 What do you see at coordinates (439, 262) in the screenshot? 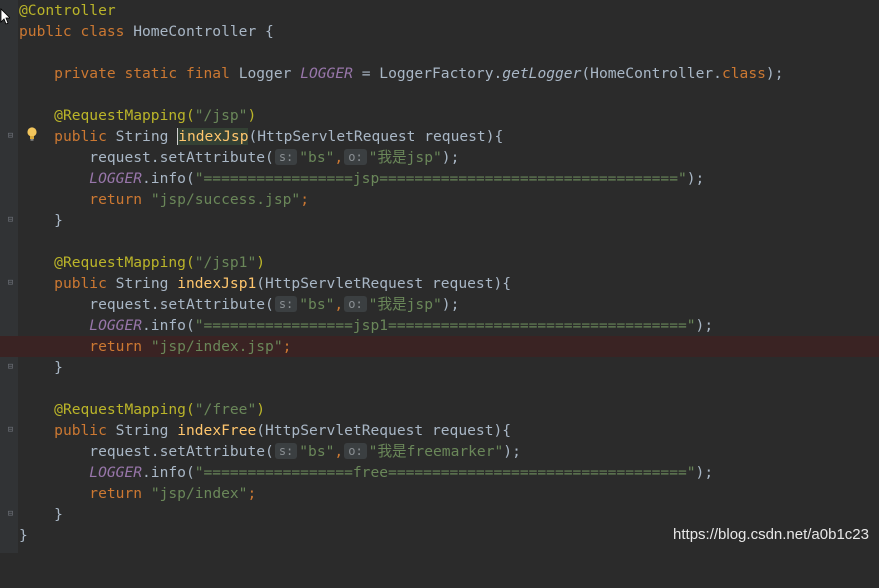
I see `code-line: @RequestMapping("/jsp1")` at bounding box center [439, 262].